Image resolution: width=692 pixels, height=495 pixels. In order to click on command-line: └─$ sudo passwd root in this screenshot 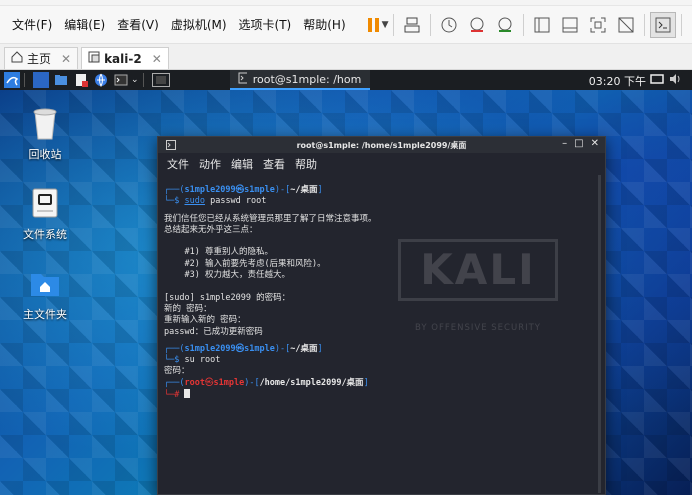, I will do `click(215, 201)`.